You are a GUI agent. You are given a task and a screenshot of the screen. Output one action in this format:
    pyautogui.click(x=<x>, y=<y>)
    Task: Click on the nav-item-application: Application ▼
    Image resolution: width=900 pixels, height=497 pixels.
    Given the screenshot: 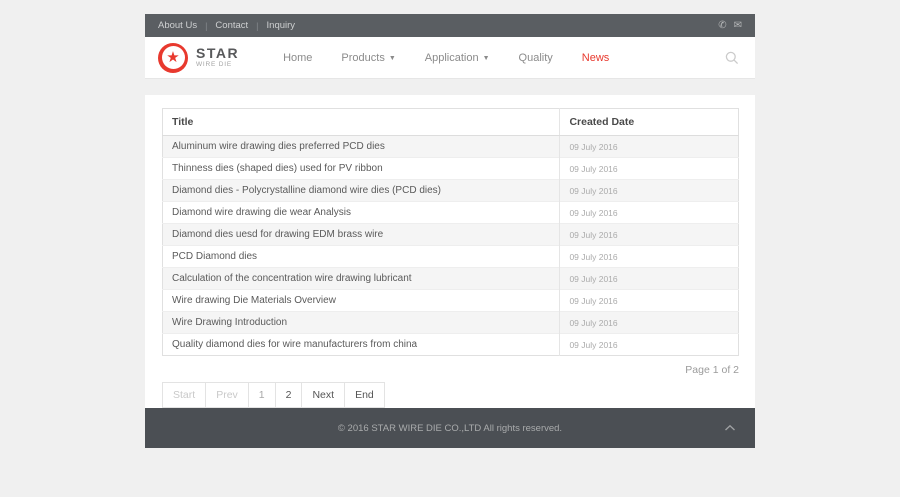 What is the action you would take?
    pyautogui.click(x=457, y=58)
    